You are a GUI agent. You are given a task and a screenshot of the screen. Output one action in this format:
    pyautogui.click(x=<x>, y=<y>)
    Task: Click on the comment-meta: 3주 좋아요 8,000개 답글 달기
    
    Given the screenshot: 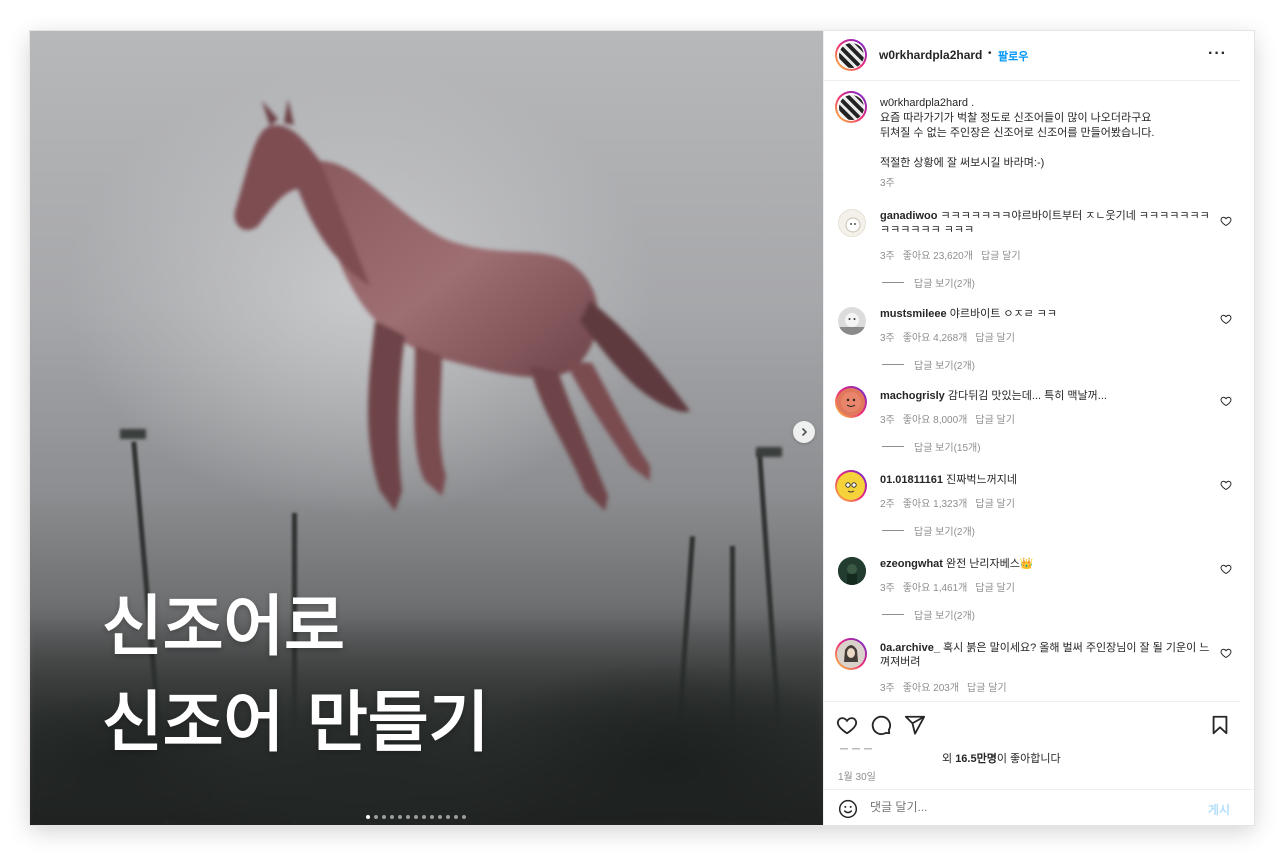 What is the action you would take?
    pyautogui.click(x=951, y=418)
    